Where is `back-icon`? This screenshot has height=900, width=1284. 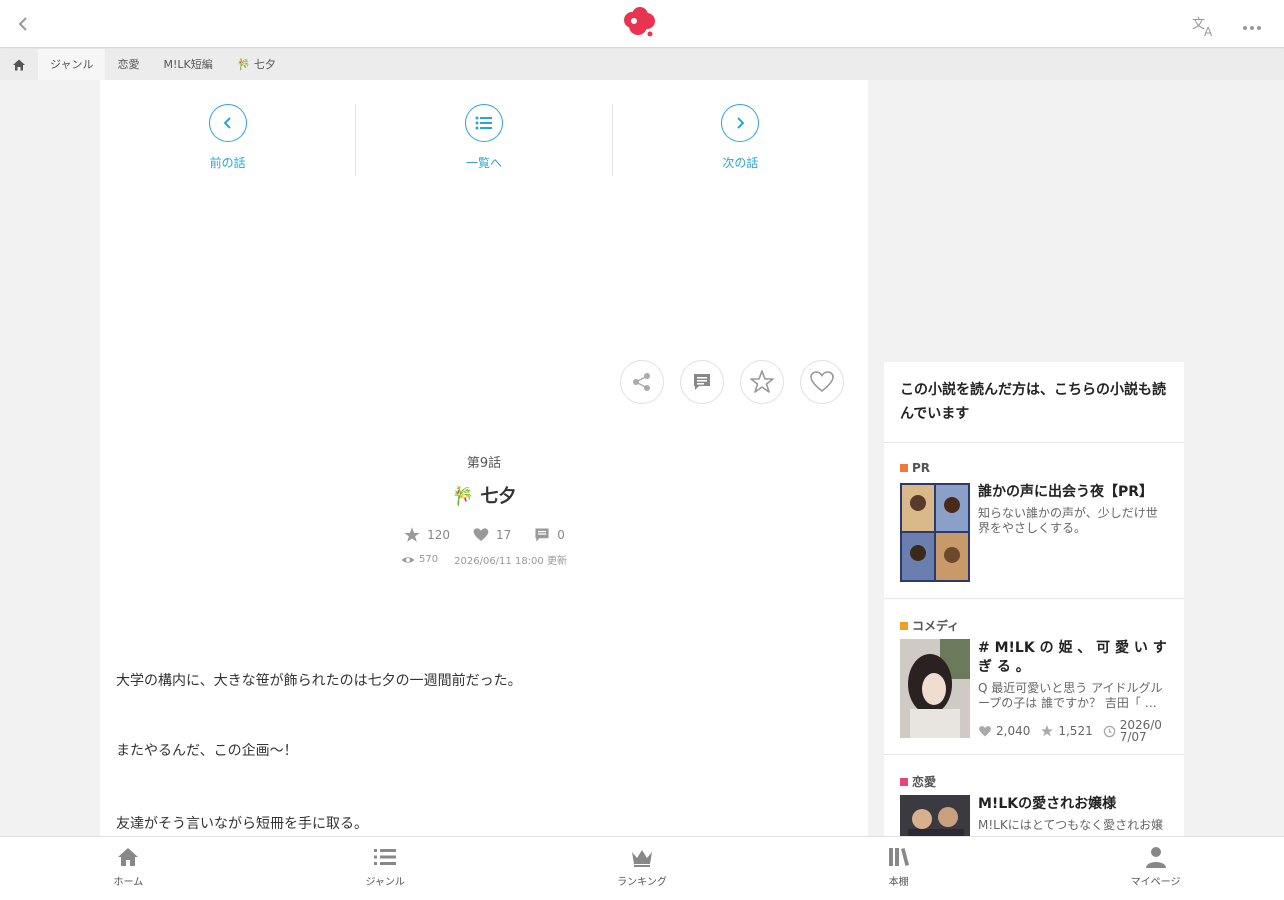
back-icon is located at coordinates (24, 24).